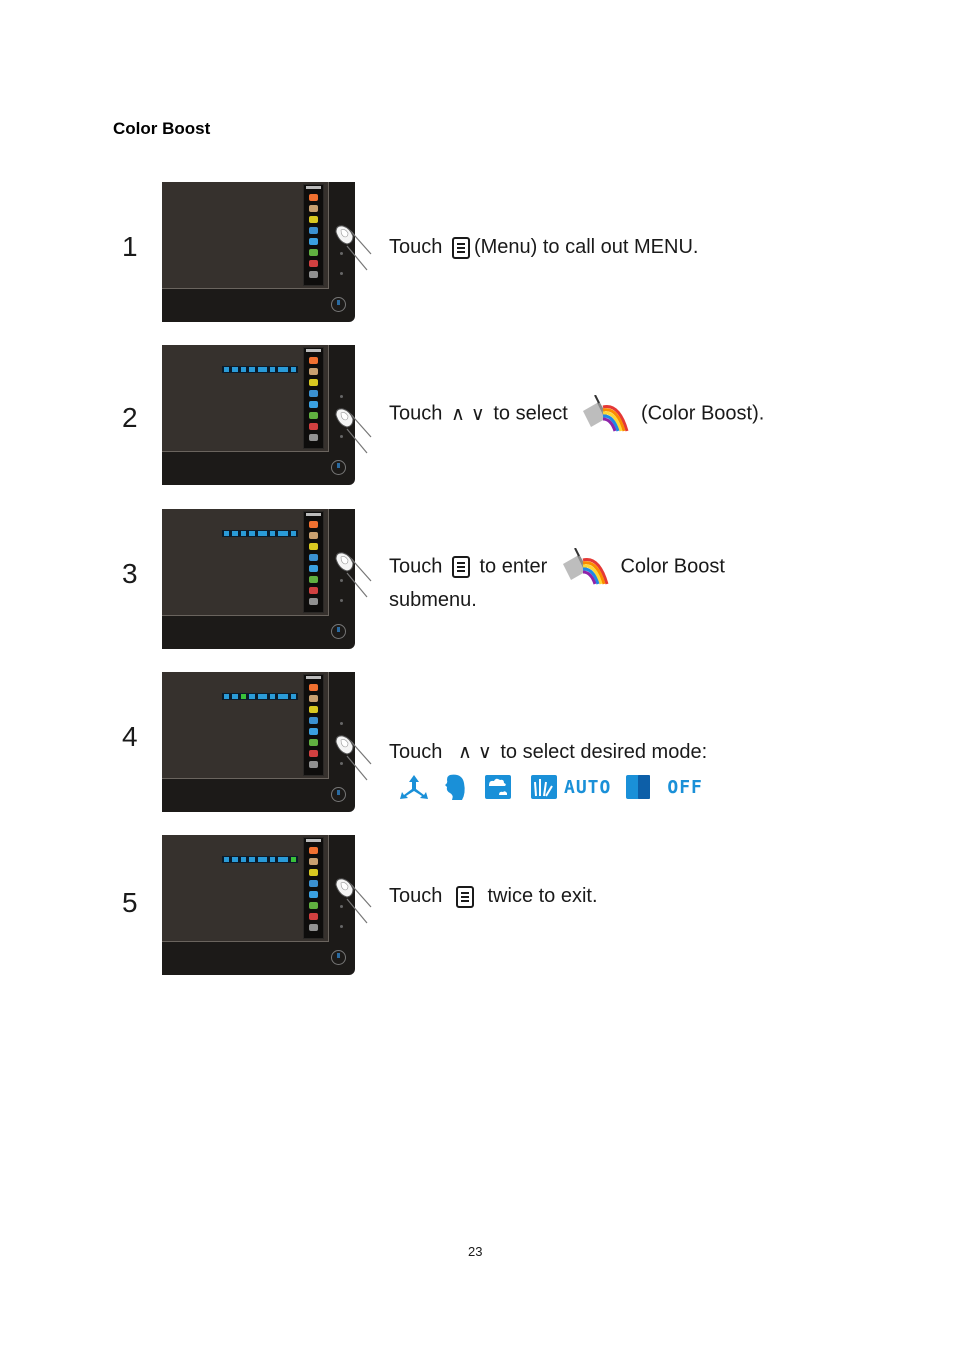 The width and height of the screenshot is (954, 1350). I want to click on green-field-icon, so click(498, 787).